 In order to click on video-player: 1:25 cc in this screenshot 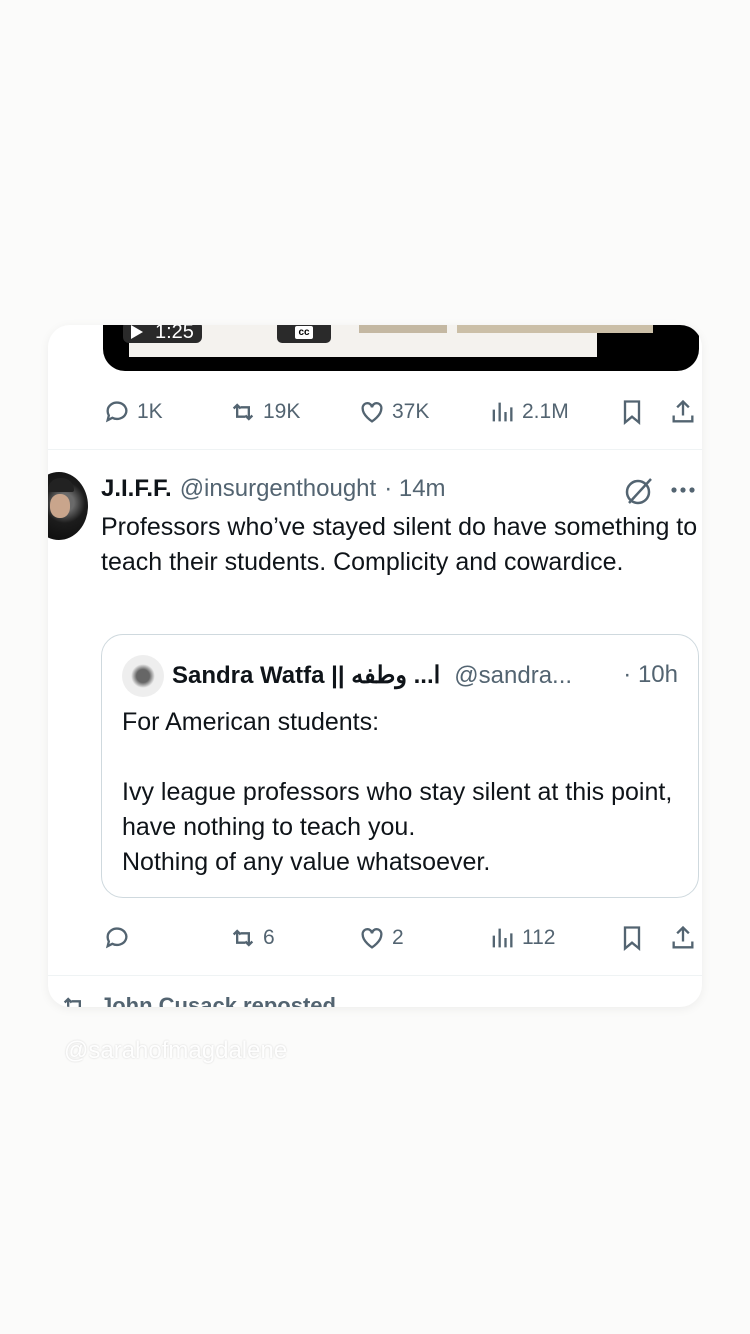, I will do `click(401, 348)`.